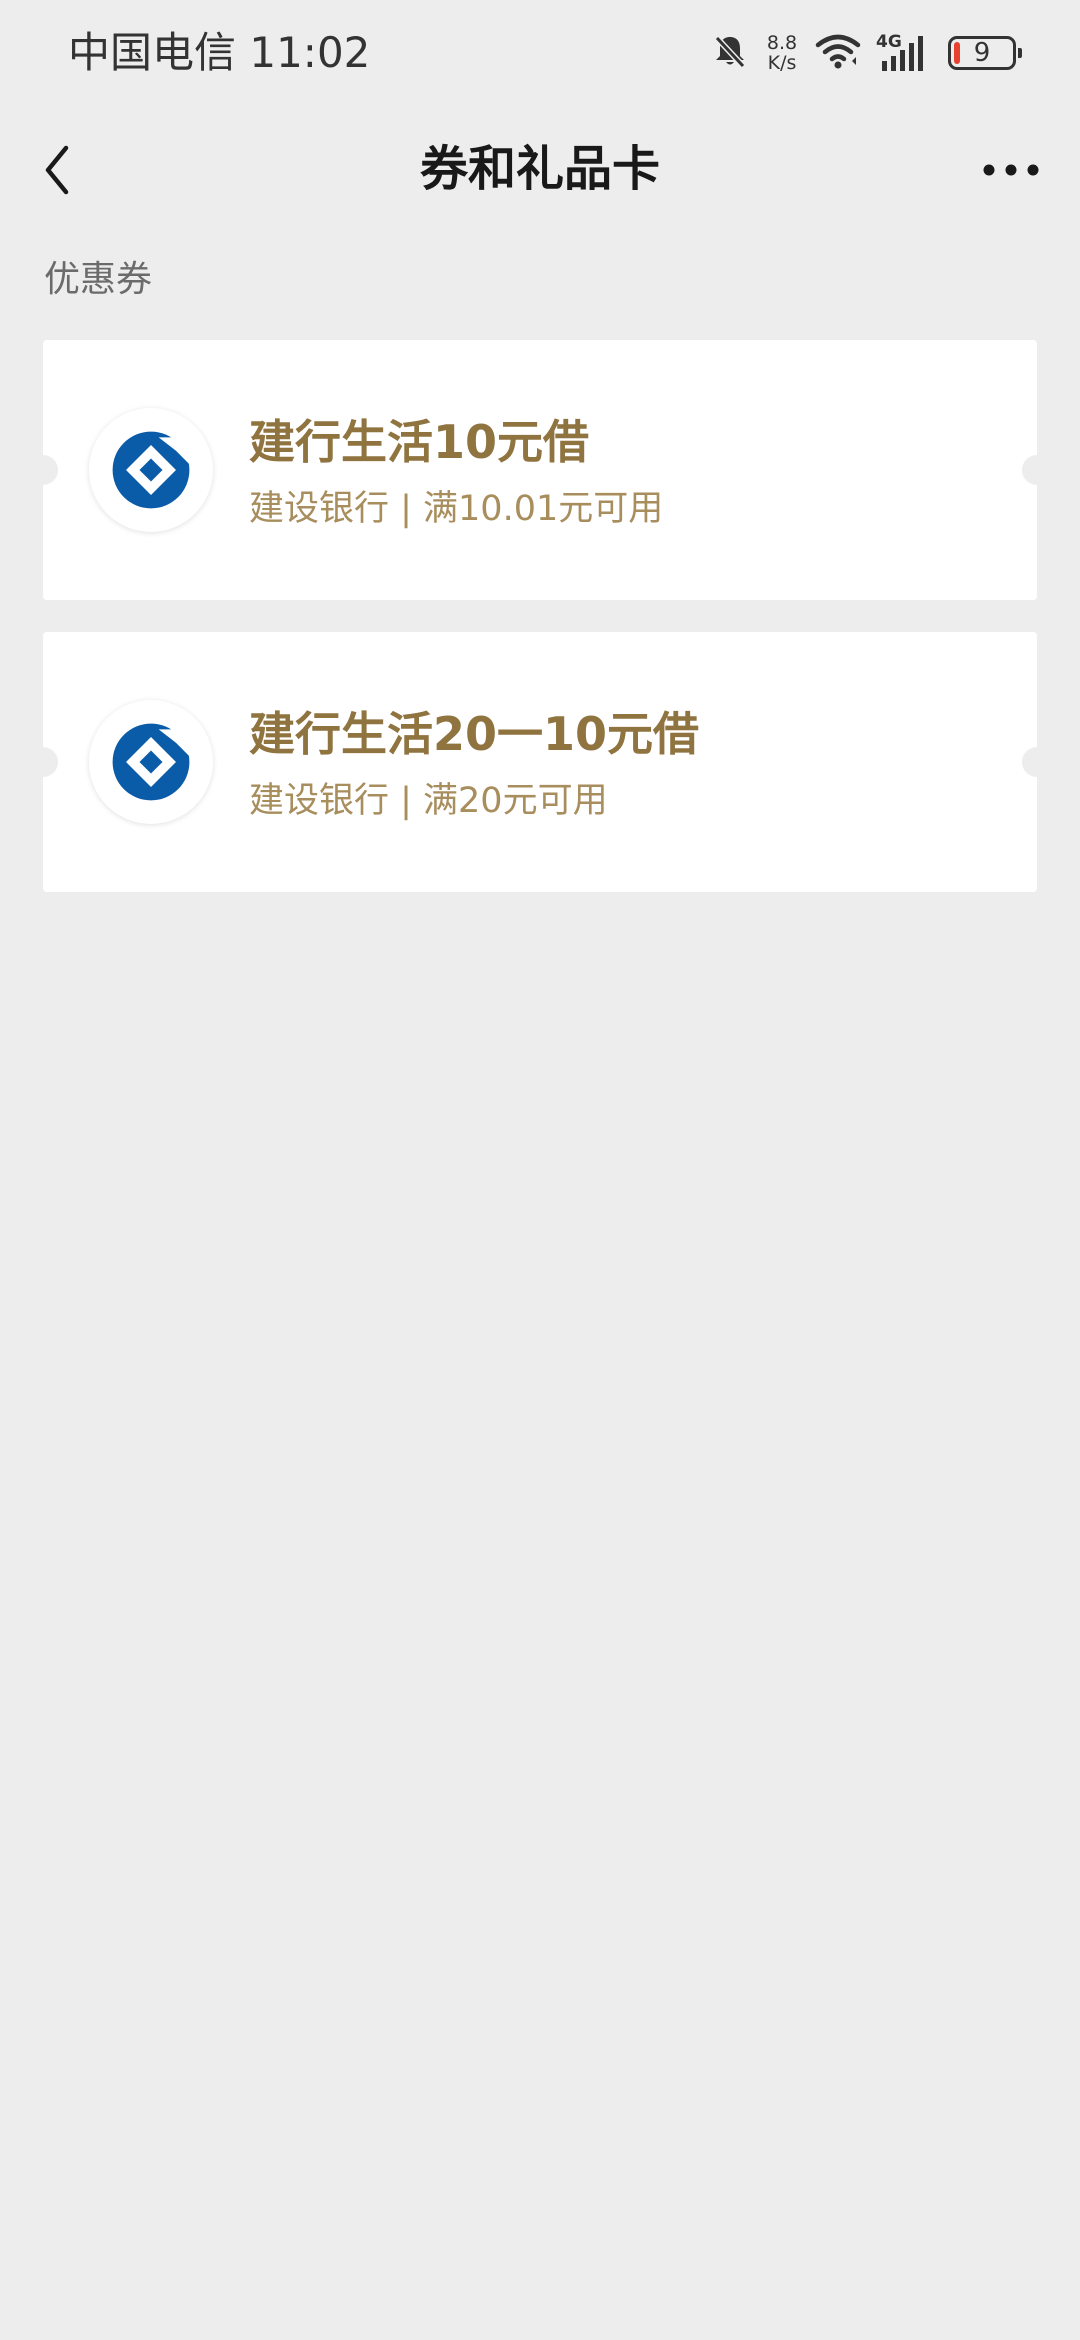 This screenshot has height=2340, width=1080. Describe the element at coordinates (219, 52) in the screenshot. I see `carrier-time: 中国电信 11:02` at that location.